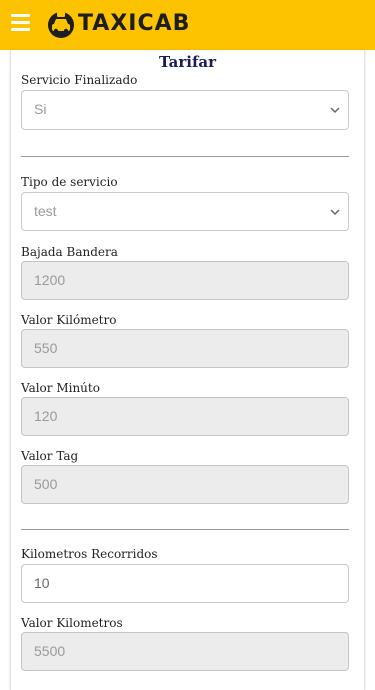 The image size is (375, 690). Describe the element at coordinates (185, 651) in the screenshot. I see `valor-kilometros-field: 5500` at that location.